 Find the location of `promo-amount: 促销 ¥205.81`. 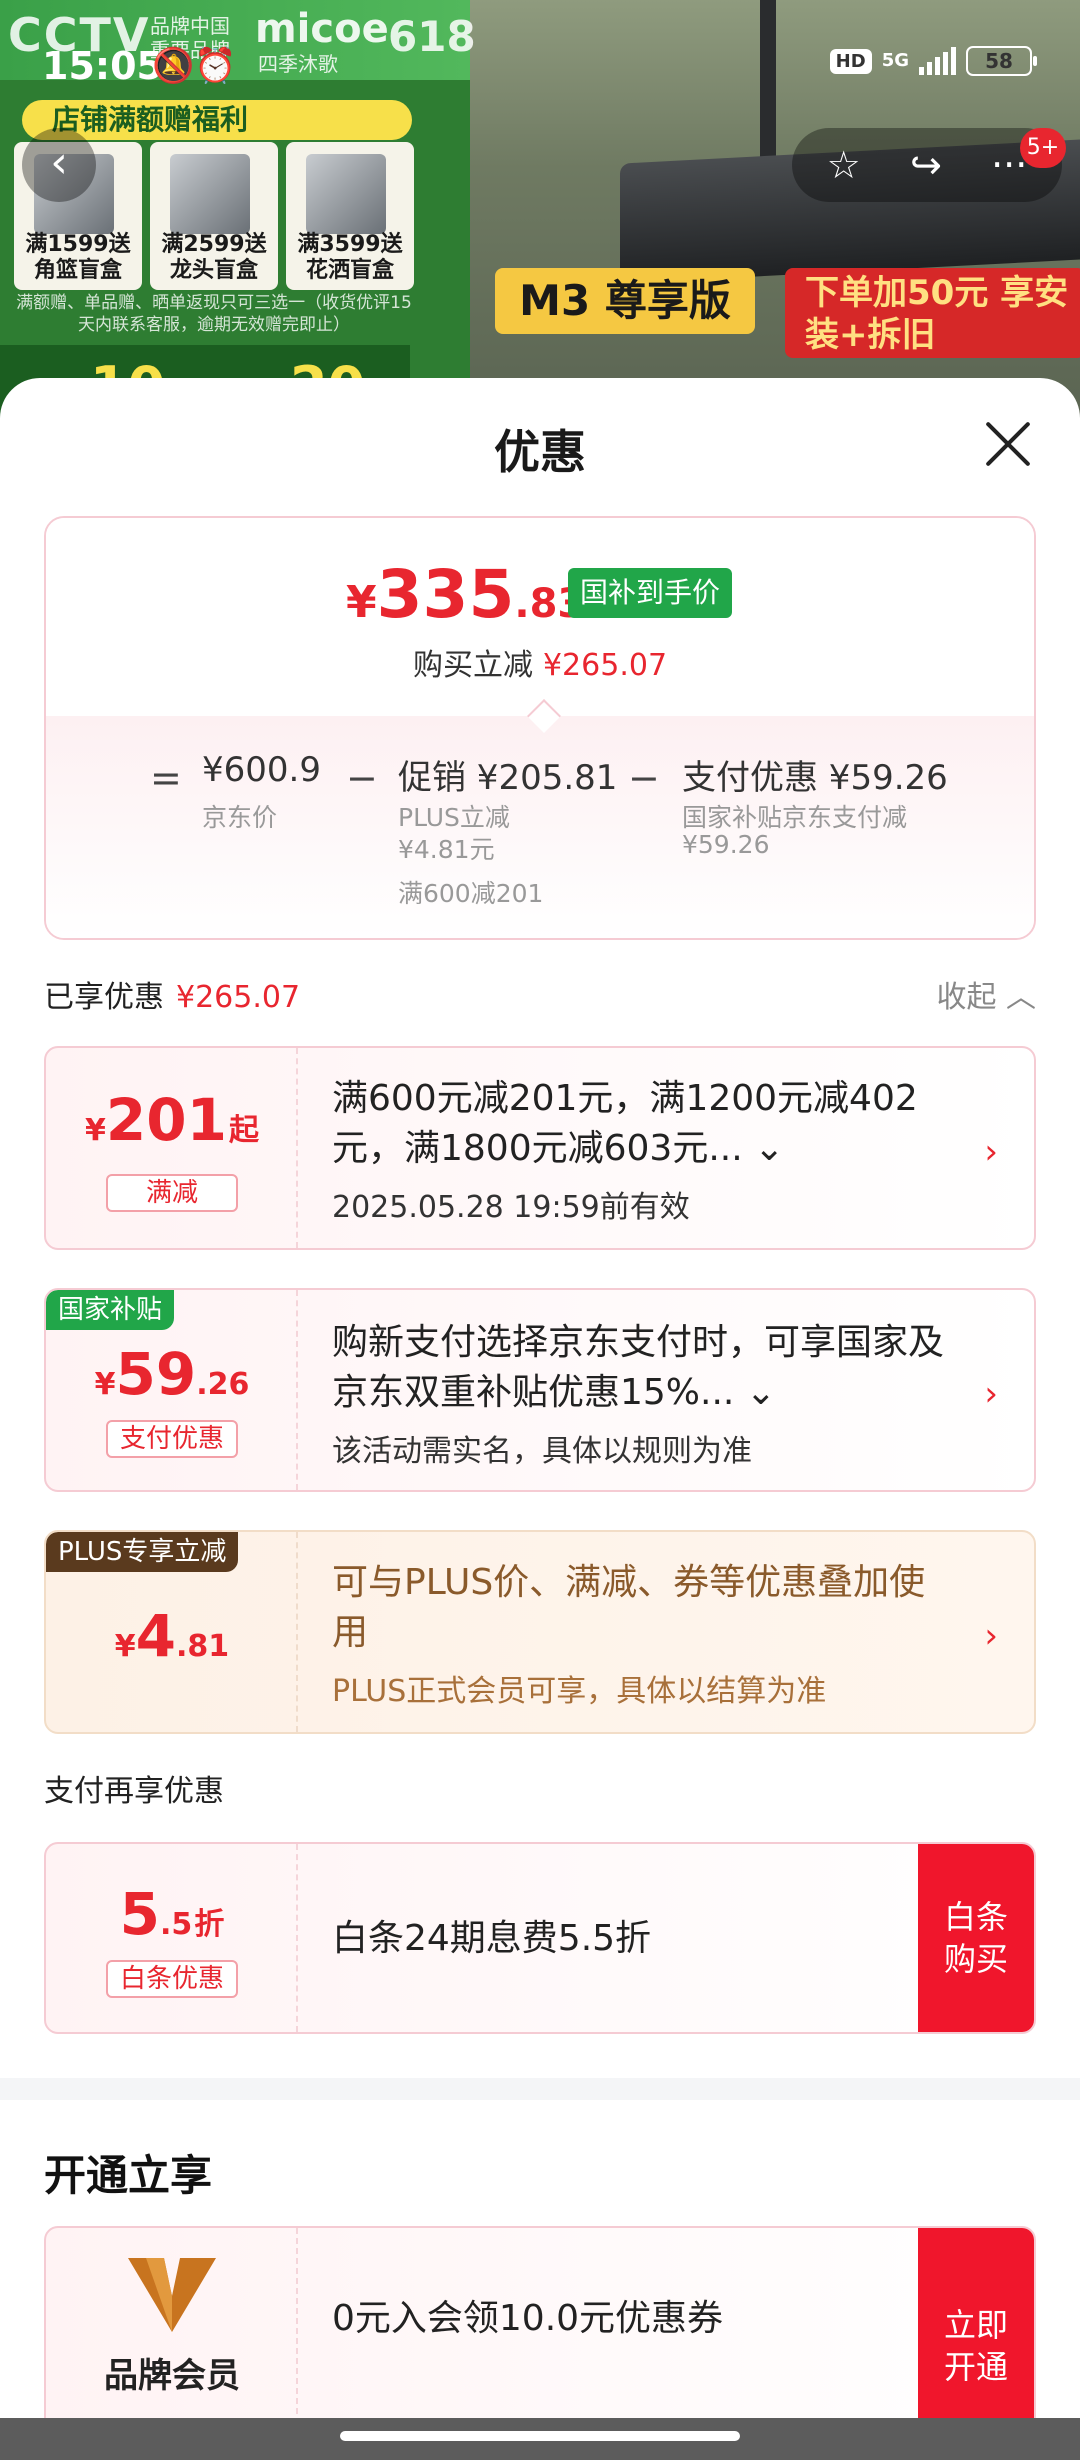

promo-amount: 促销 ¥205.81 is located at coordinates (508, 778).